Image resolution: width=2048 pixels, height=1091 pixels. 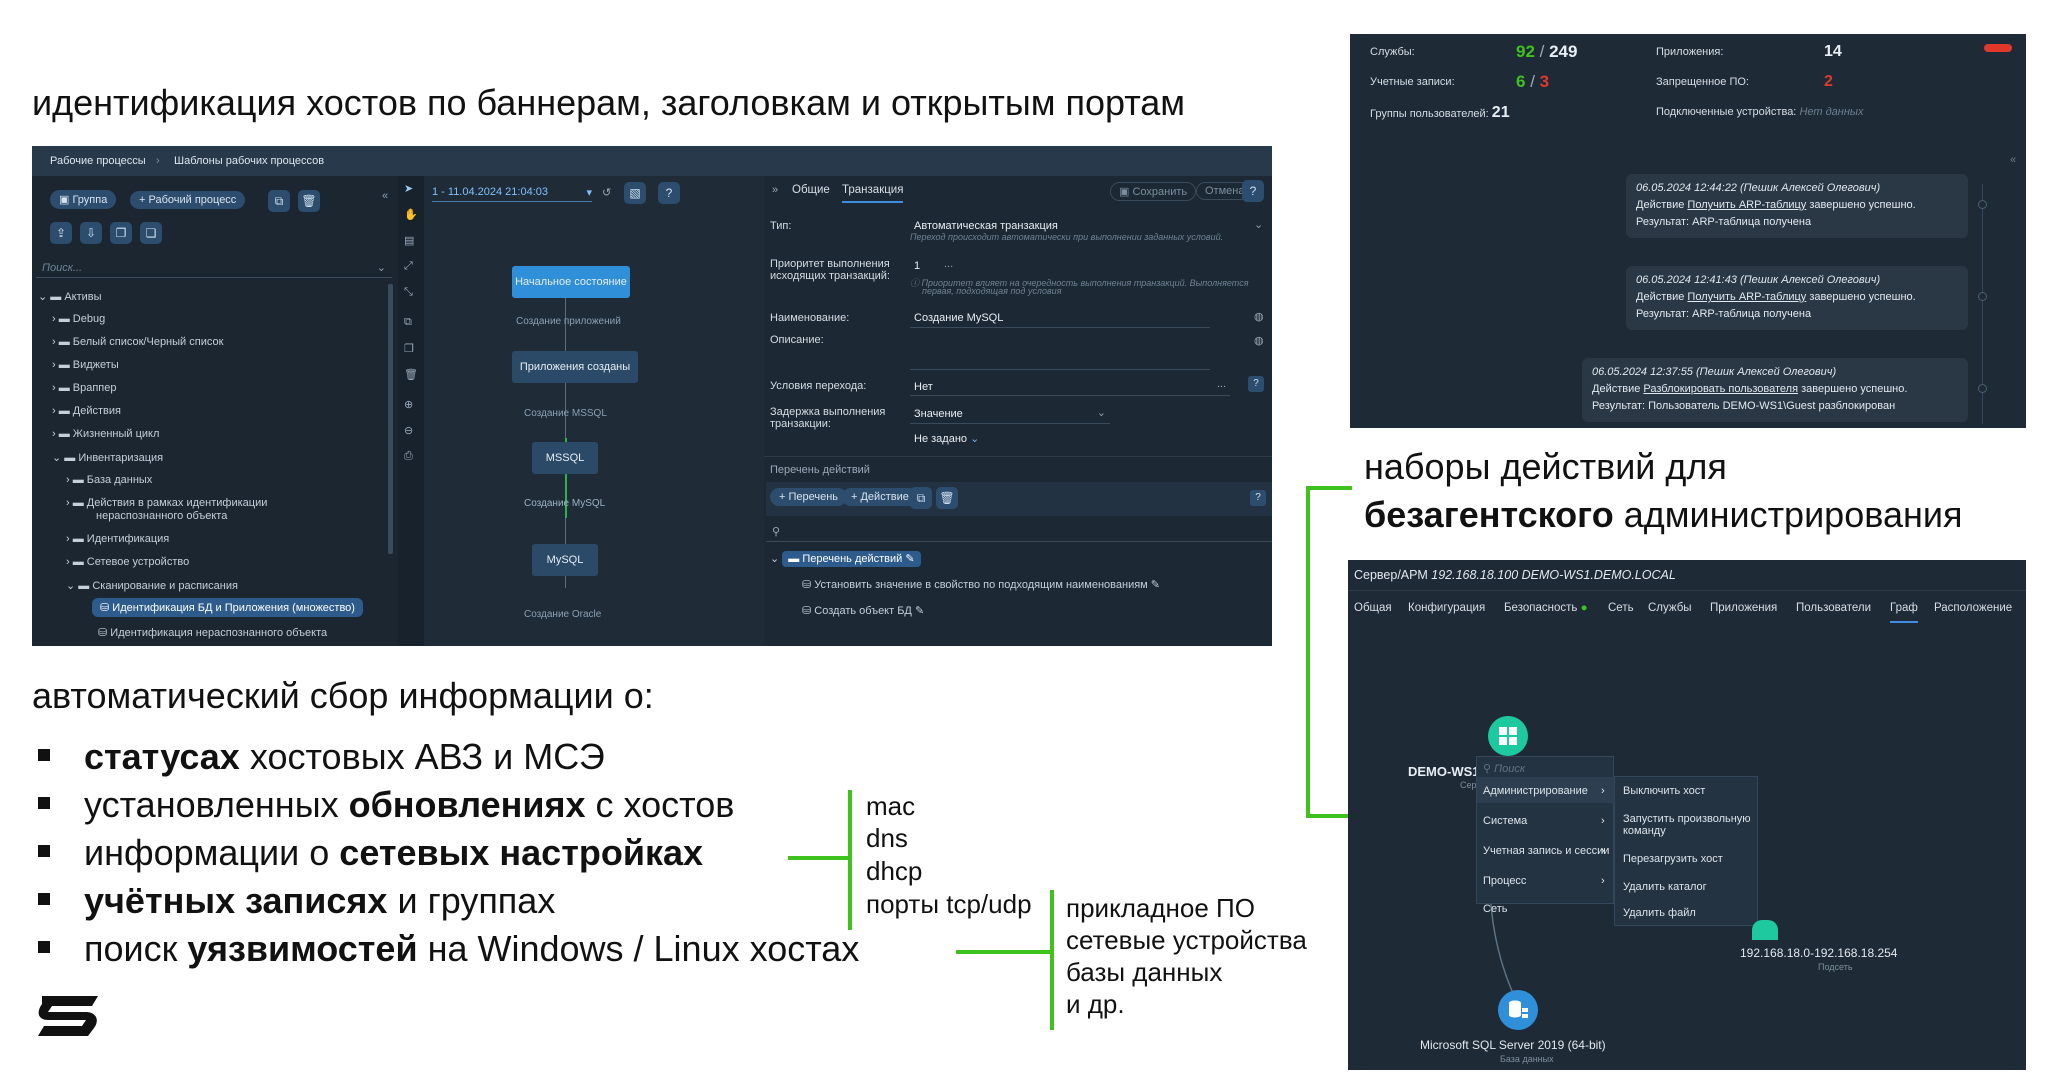 What do you see at coordinates (1258, 224) in the screenshot?
I see `chevron-down-icon: ⌄` at bounding box center [1258, 224].